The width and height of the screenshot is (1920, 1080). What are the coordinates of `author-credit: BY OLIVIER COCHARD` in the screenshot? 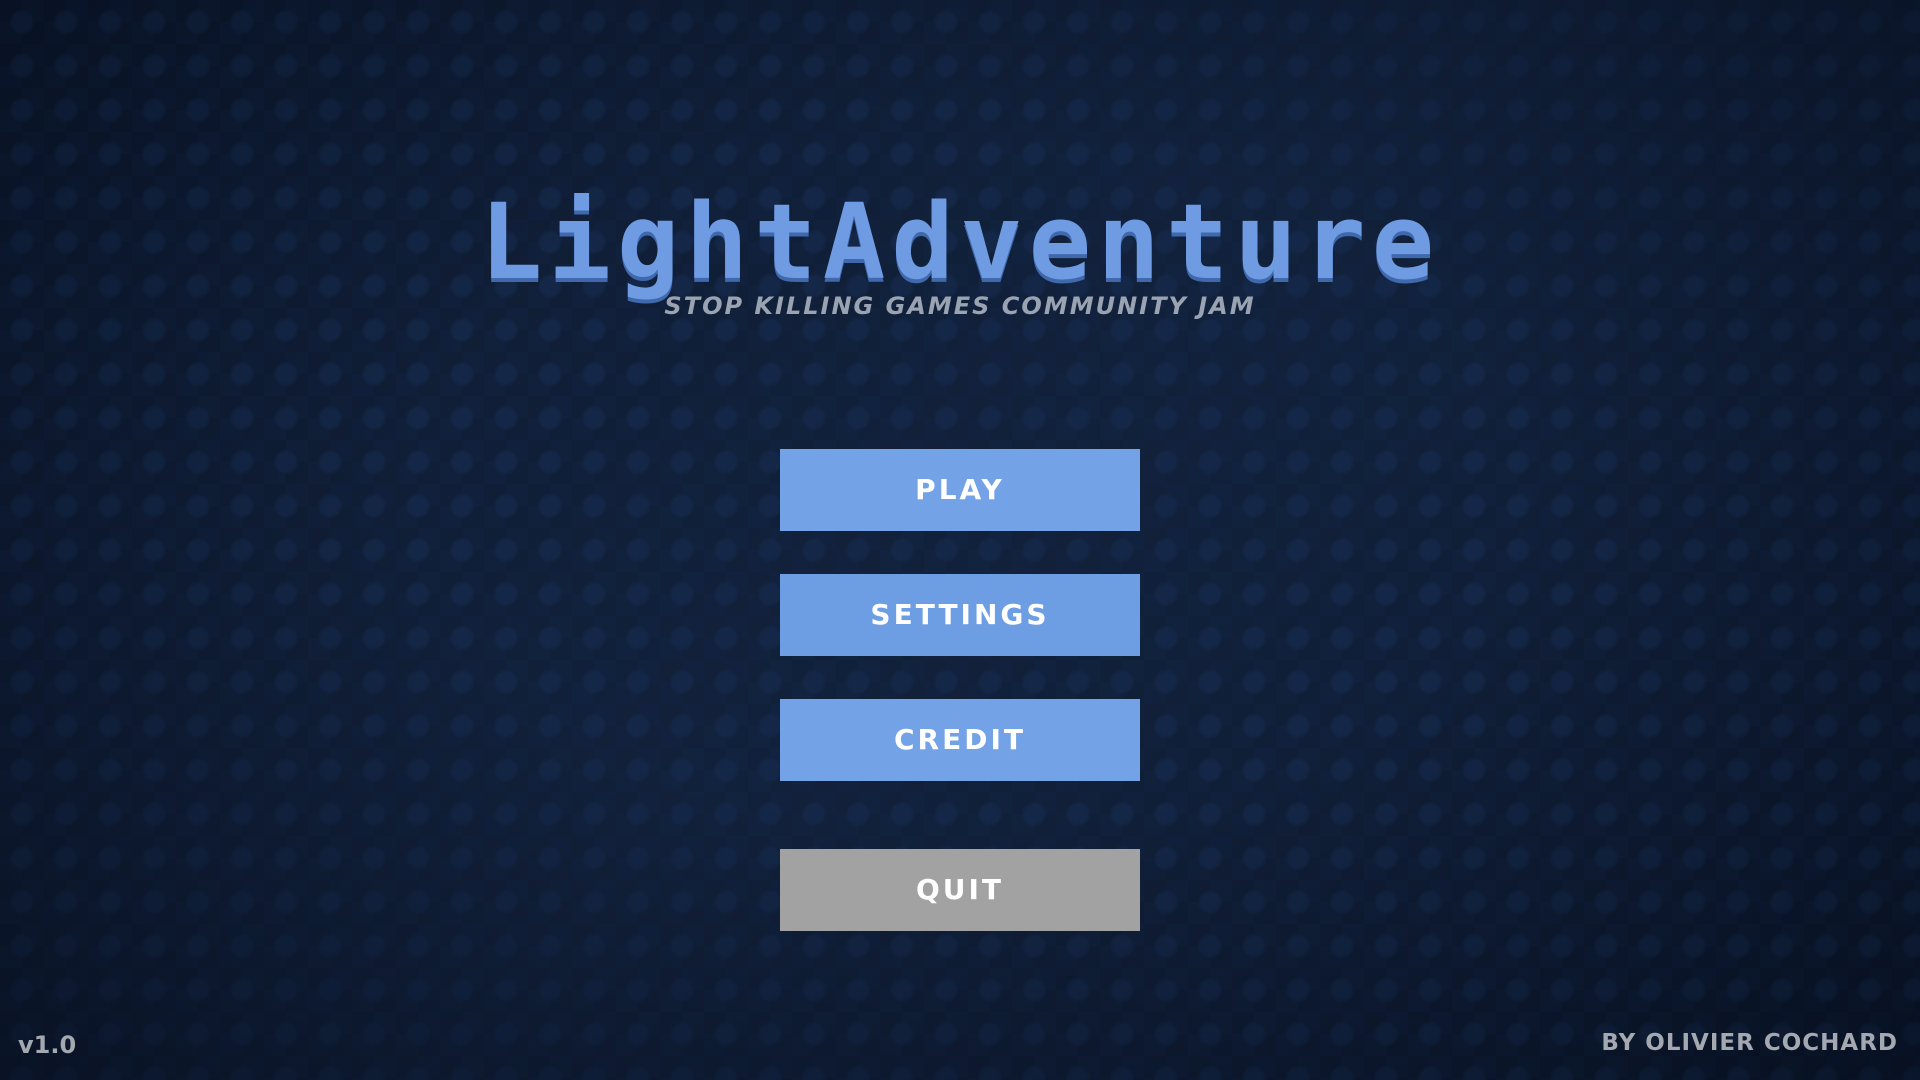 It's located at (1749, 1043).